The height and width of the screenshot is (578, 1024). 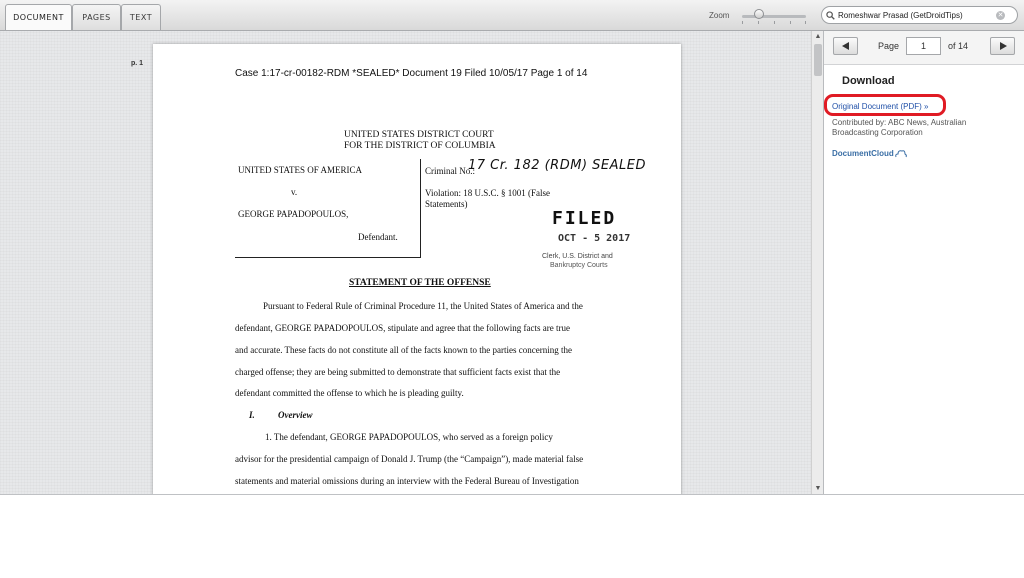 What do you see at coordinates (914, 15) in the screenshot?
I see `search-input` at bounding box center [914, 15].